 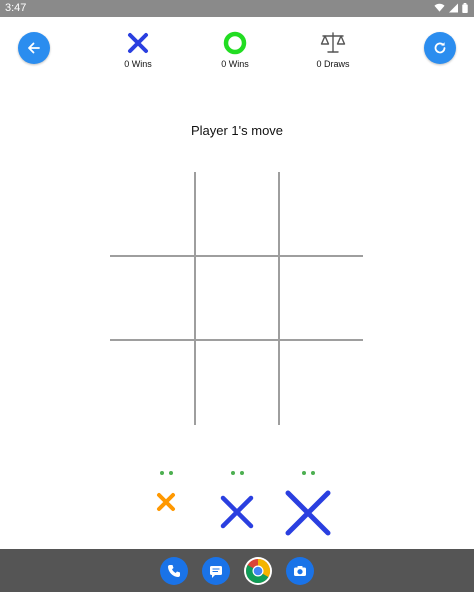 I want to click on wifi-icon, so click(x=439, y=7).